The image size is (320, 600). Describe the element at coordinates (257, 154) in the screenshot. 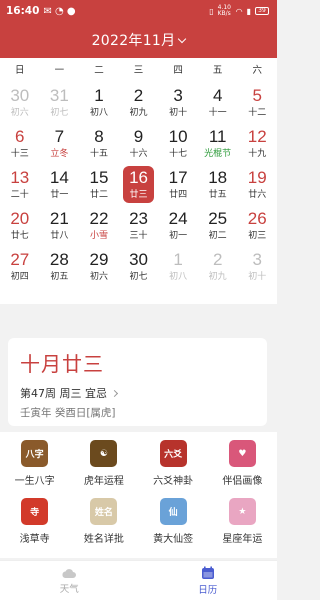

I see `lunar-day-label: 十九` at that location.